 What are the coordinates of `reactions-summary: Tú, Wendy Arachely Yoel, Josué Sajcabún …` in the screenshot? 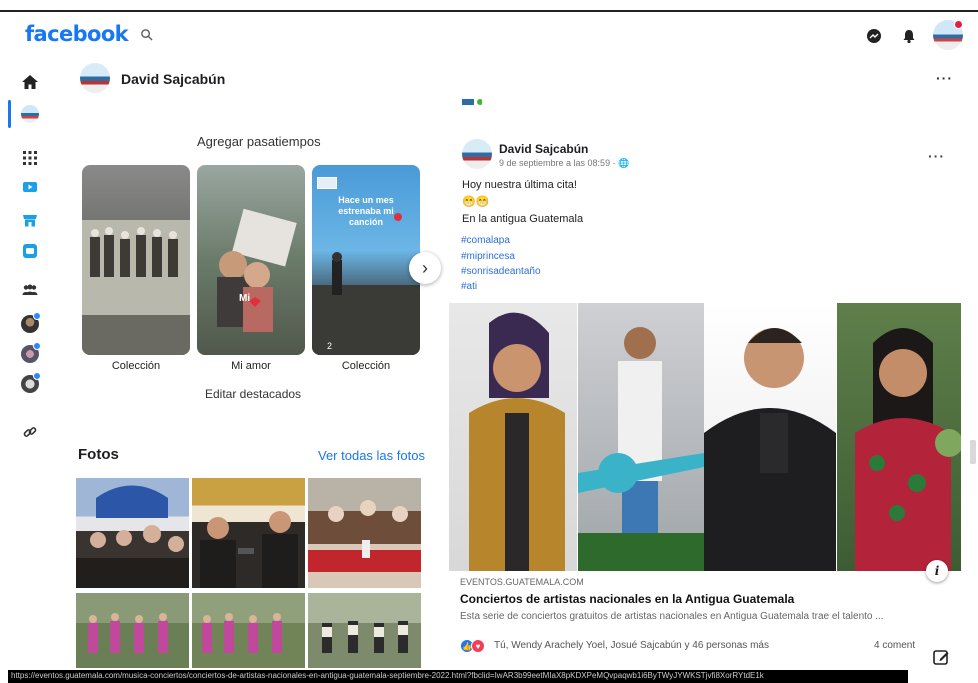 It's located at (631, 645).